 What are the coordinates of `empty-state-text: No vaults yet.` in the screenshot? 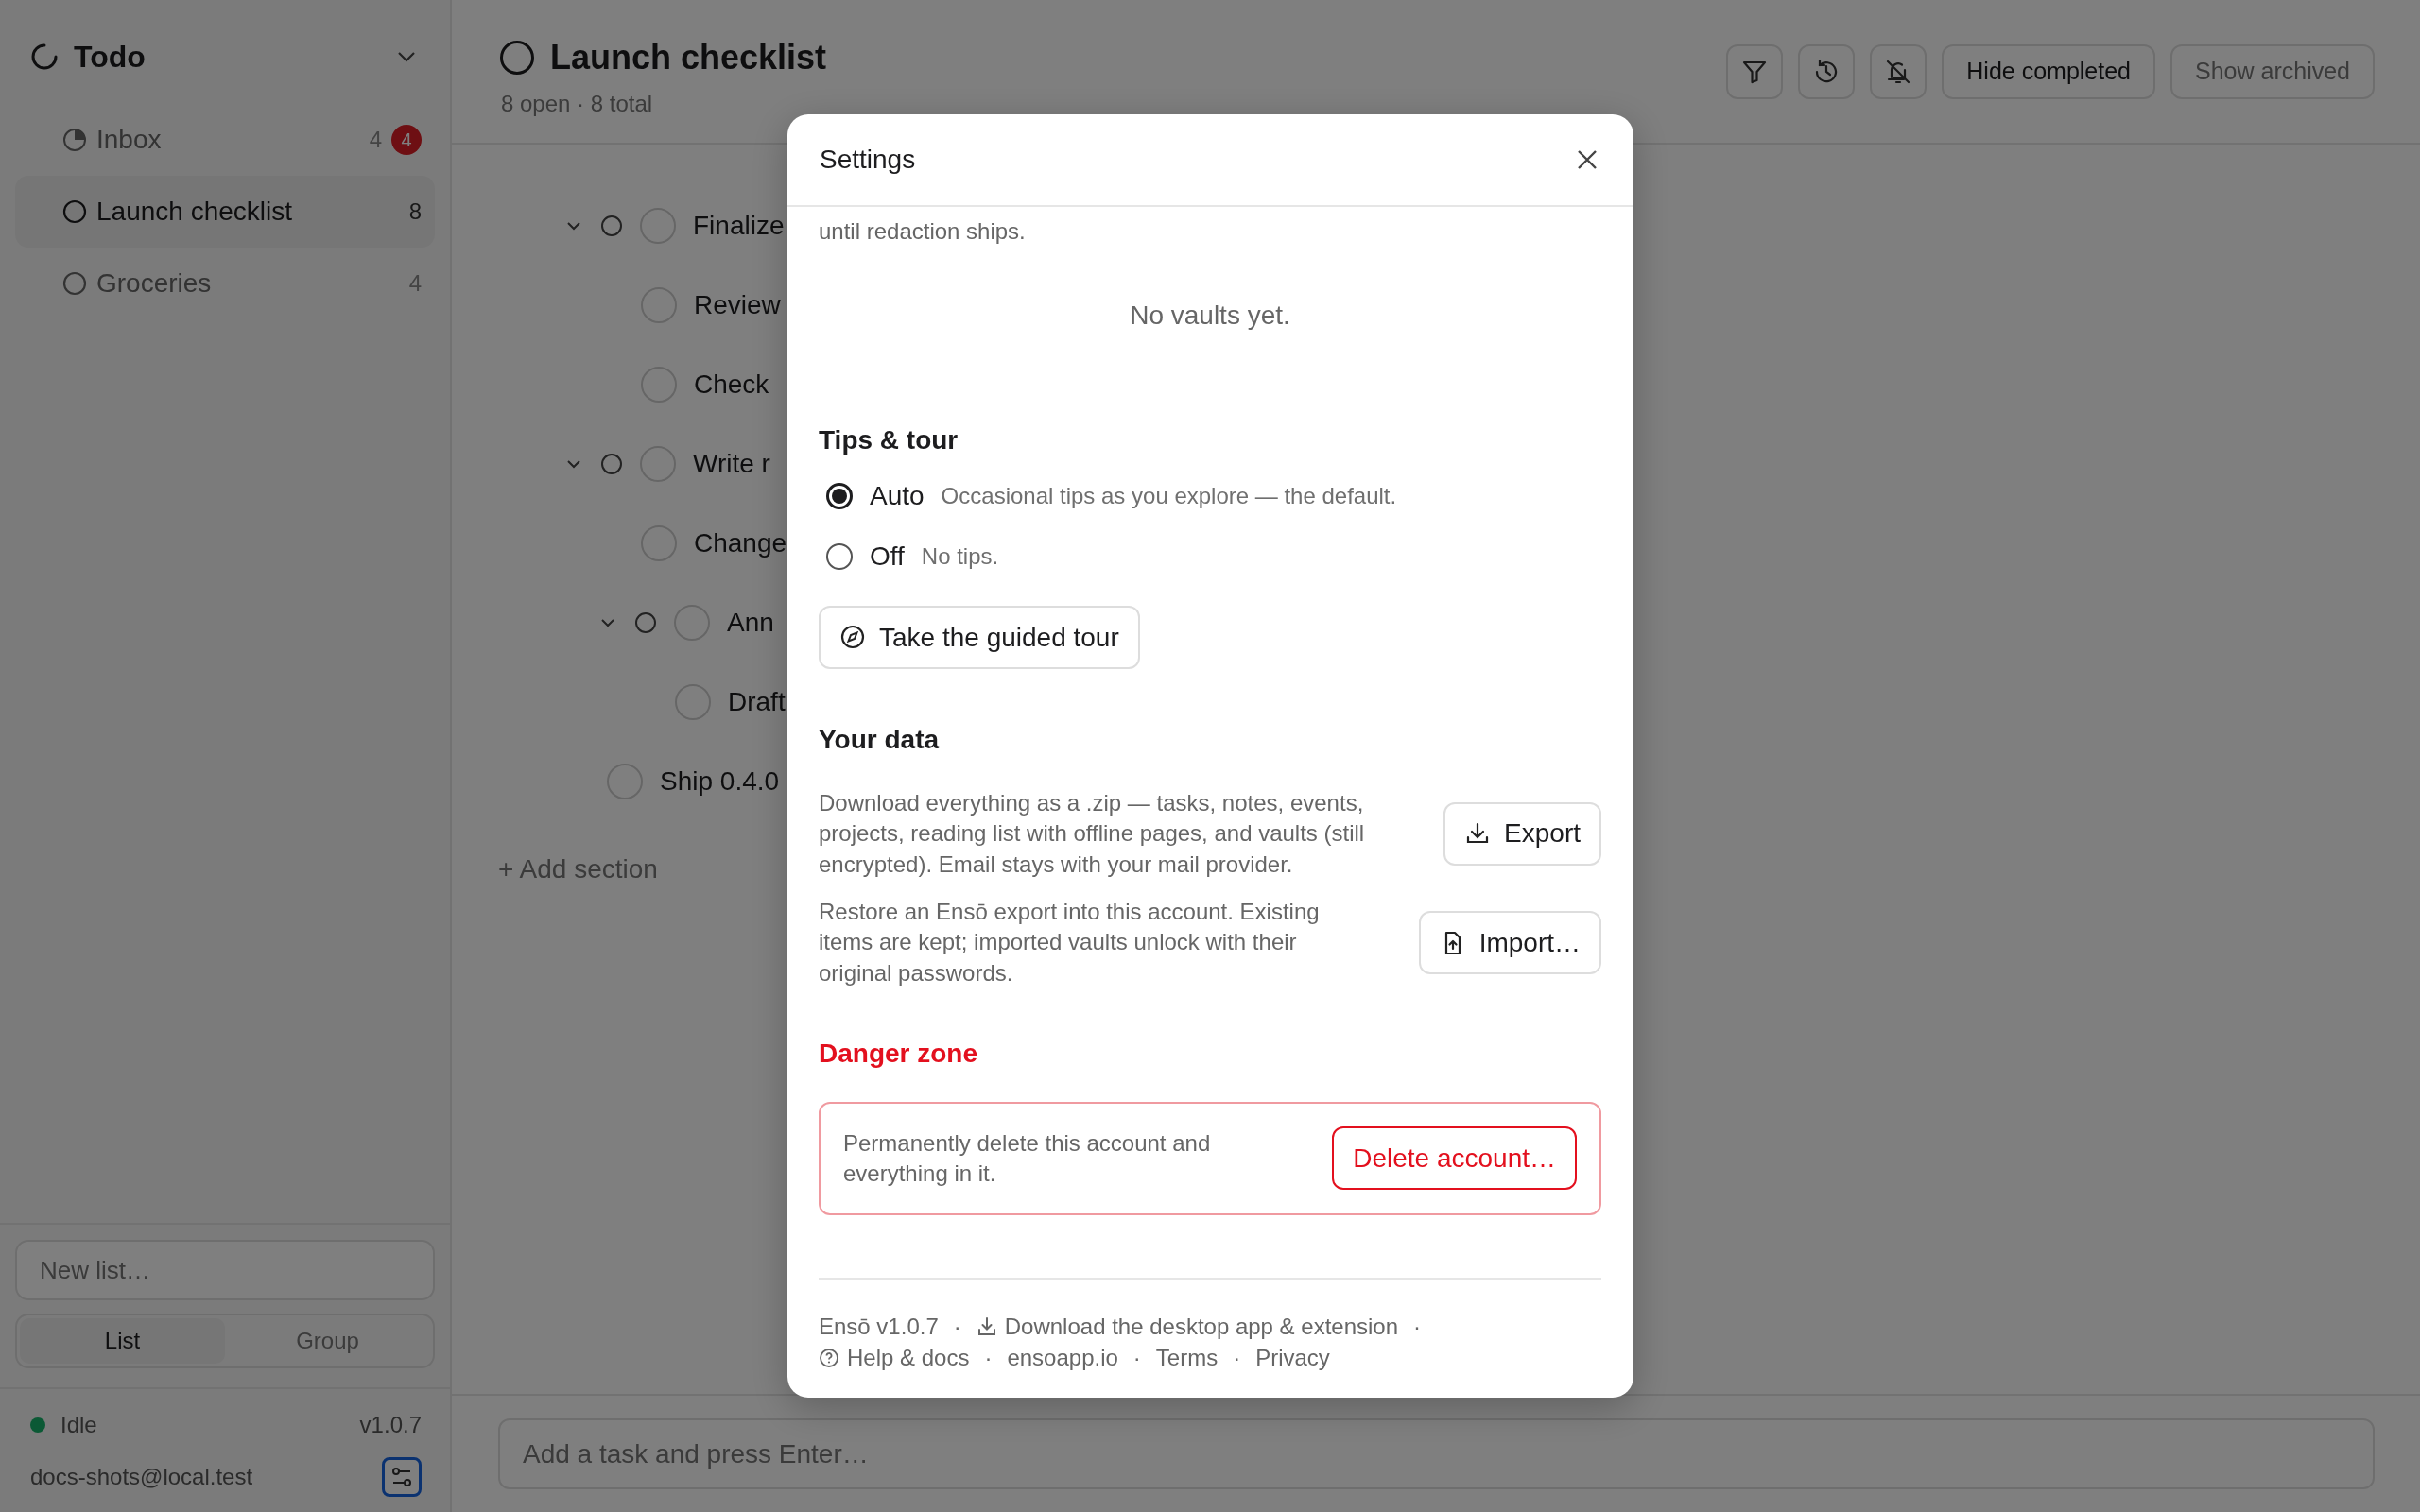 It's located at (1210, 316).